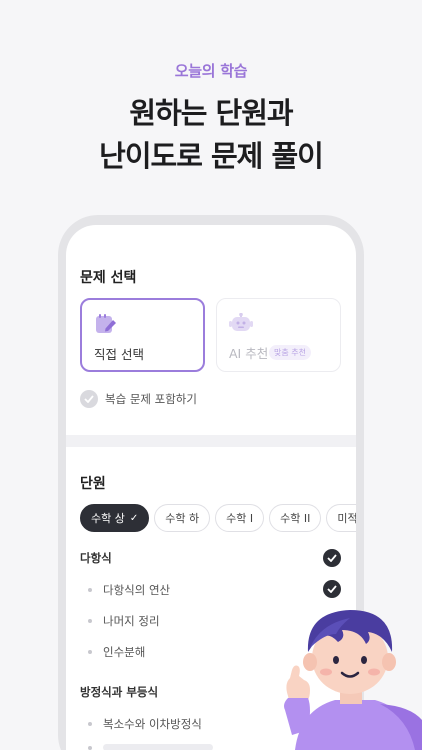  I want to click on chip-math-2: 수학 II, so click(295, 518).